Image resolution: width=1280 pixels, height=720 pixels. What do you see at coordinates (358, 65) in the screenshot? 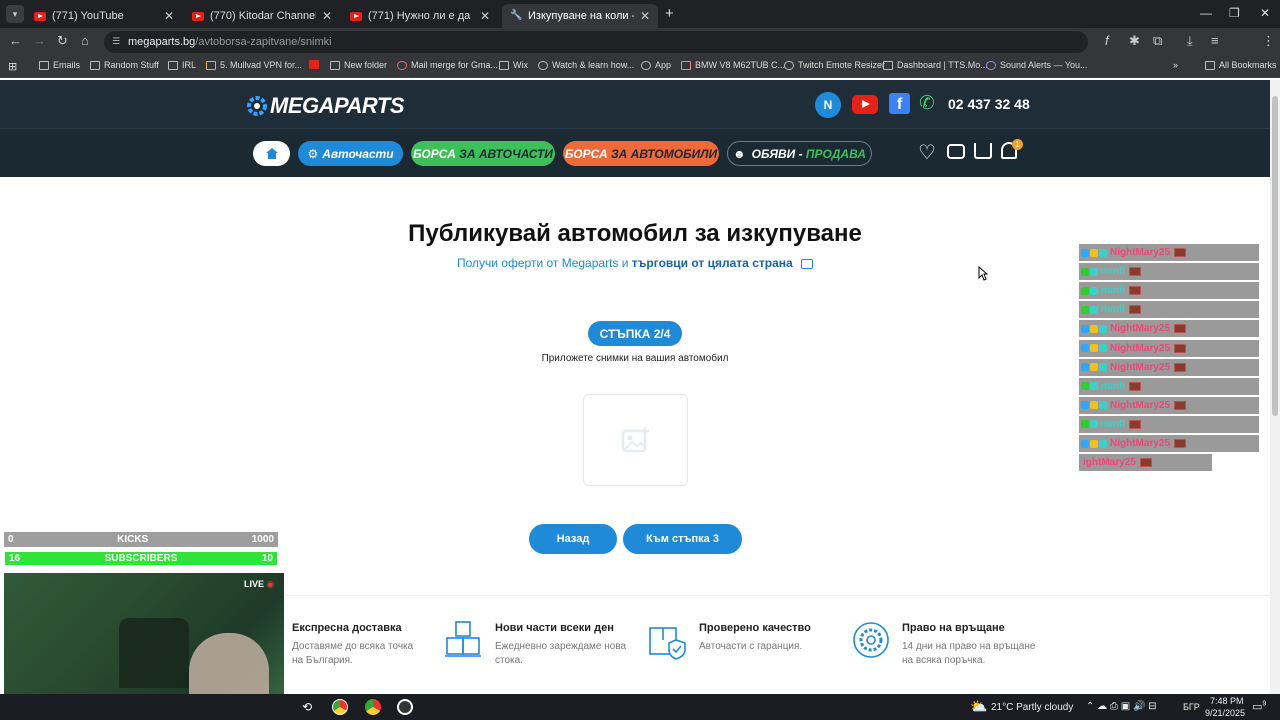
I see `bookmark-new-folder: New folder` at bounding box center [358, 65].